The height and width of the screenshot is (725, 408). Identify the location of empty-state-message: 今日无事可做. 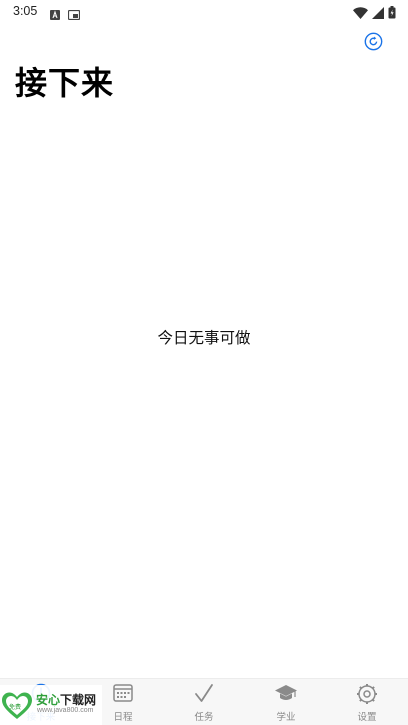
(204, 338).